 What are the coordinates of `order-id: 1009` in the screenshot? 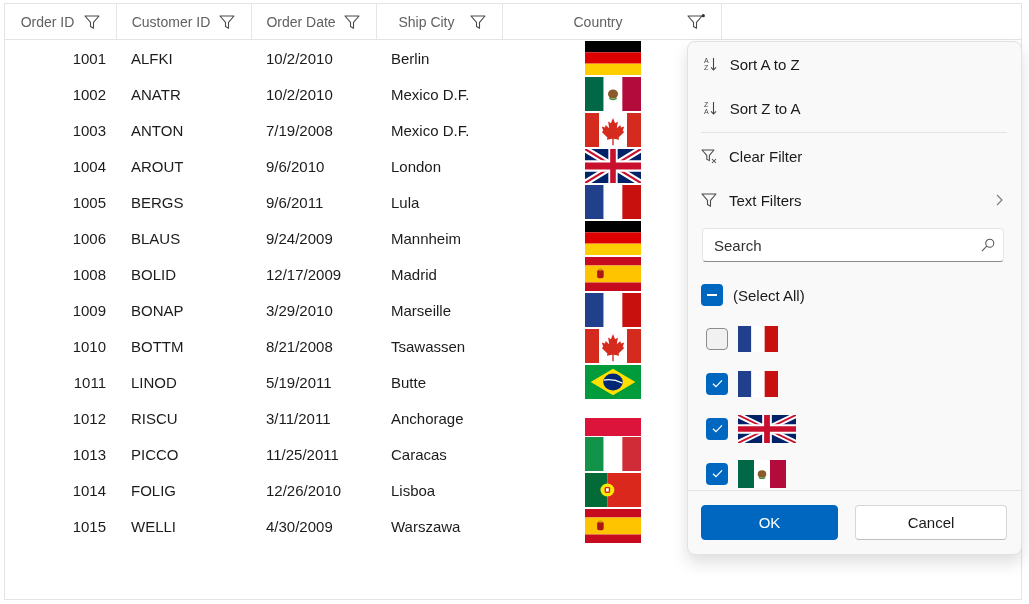 It's located at (89, 310).